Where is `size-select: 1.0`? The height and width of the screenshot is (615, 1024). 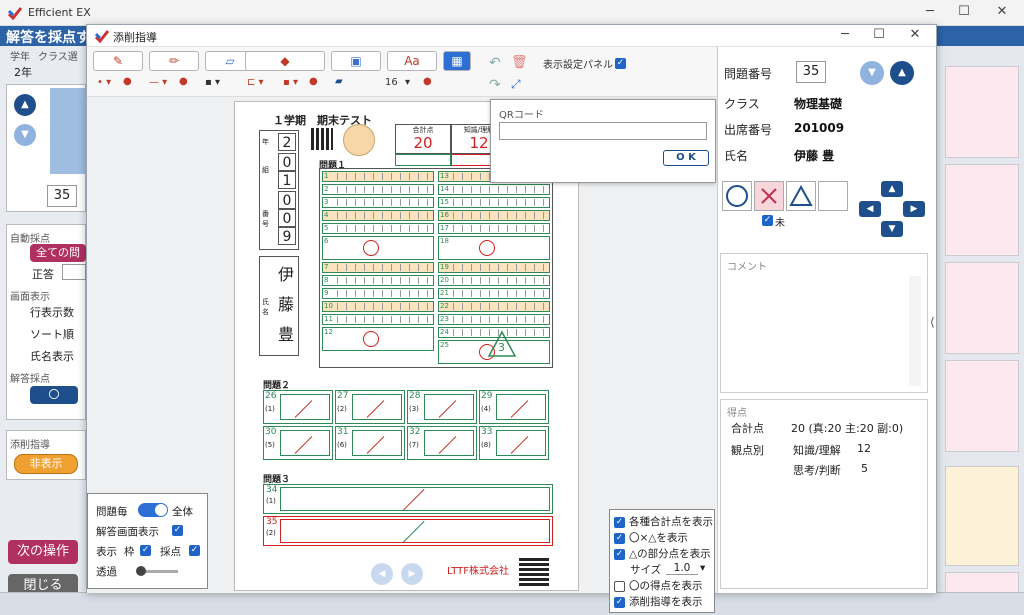
size-select: 1.0 is located at coordinates (682, 568).